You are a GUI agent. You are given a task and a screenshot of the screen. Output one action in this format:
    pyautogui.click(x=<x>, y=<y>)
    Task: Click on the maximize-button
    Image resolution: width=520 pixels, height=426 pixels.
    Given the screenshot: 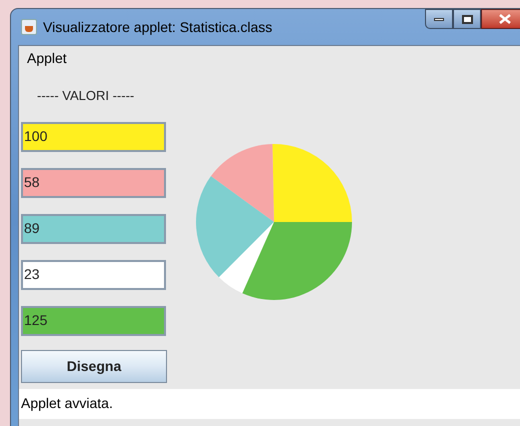 What is the action you would take?
    pyautogui.click(x=467, y=19)
    